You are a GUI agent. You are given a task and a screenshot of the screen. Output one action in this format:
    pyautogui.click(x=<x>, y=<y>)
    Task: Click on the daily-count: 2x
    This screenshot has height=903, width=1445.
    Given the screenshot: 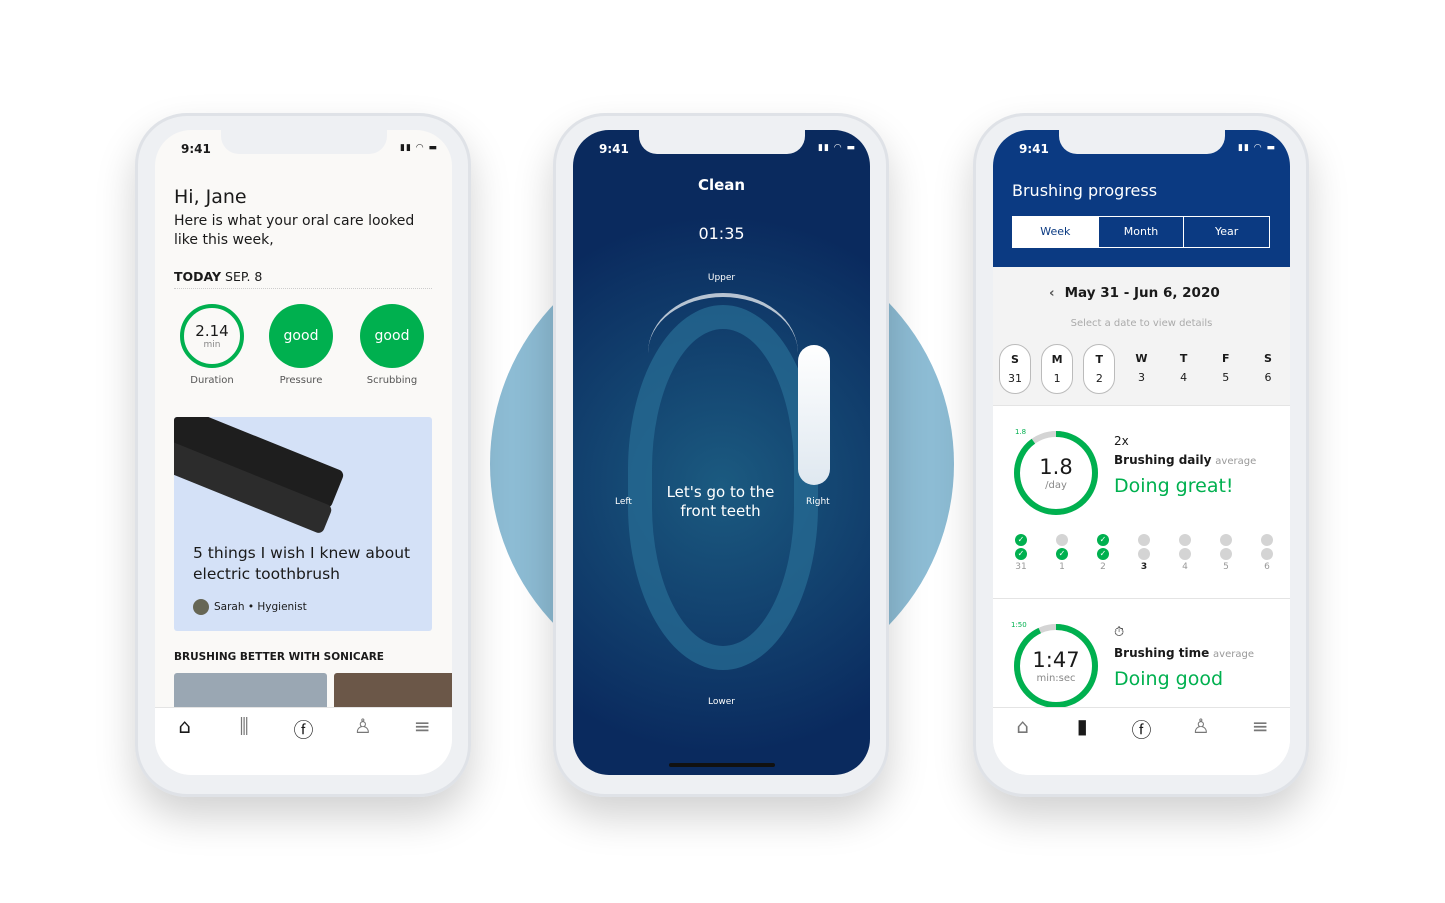 What is the action you would take?
    pyautogui.click(x=1121, y=441)
    